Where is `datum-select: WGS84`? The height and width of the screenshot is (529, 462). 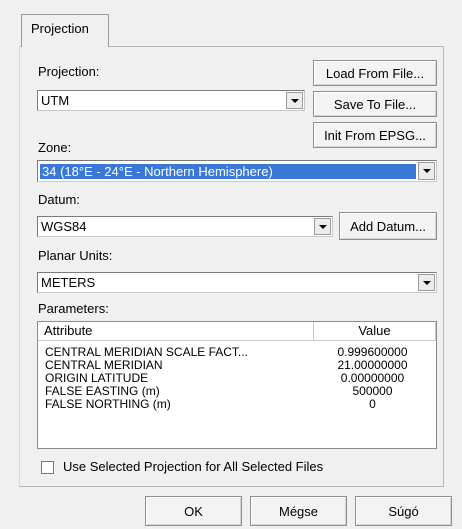 datum-select: WGS84 is located at coordinates (185, 226).